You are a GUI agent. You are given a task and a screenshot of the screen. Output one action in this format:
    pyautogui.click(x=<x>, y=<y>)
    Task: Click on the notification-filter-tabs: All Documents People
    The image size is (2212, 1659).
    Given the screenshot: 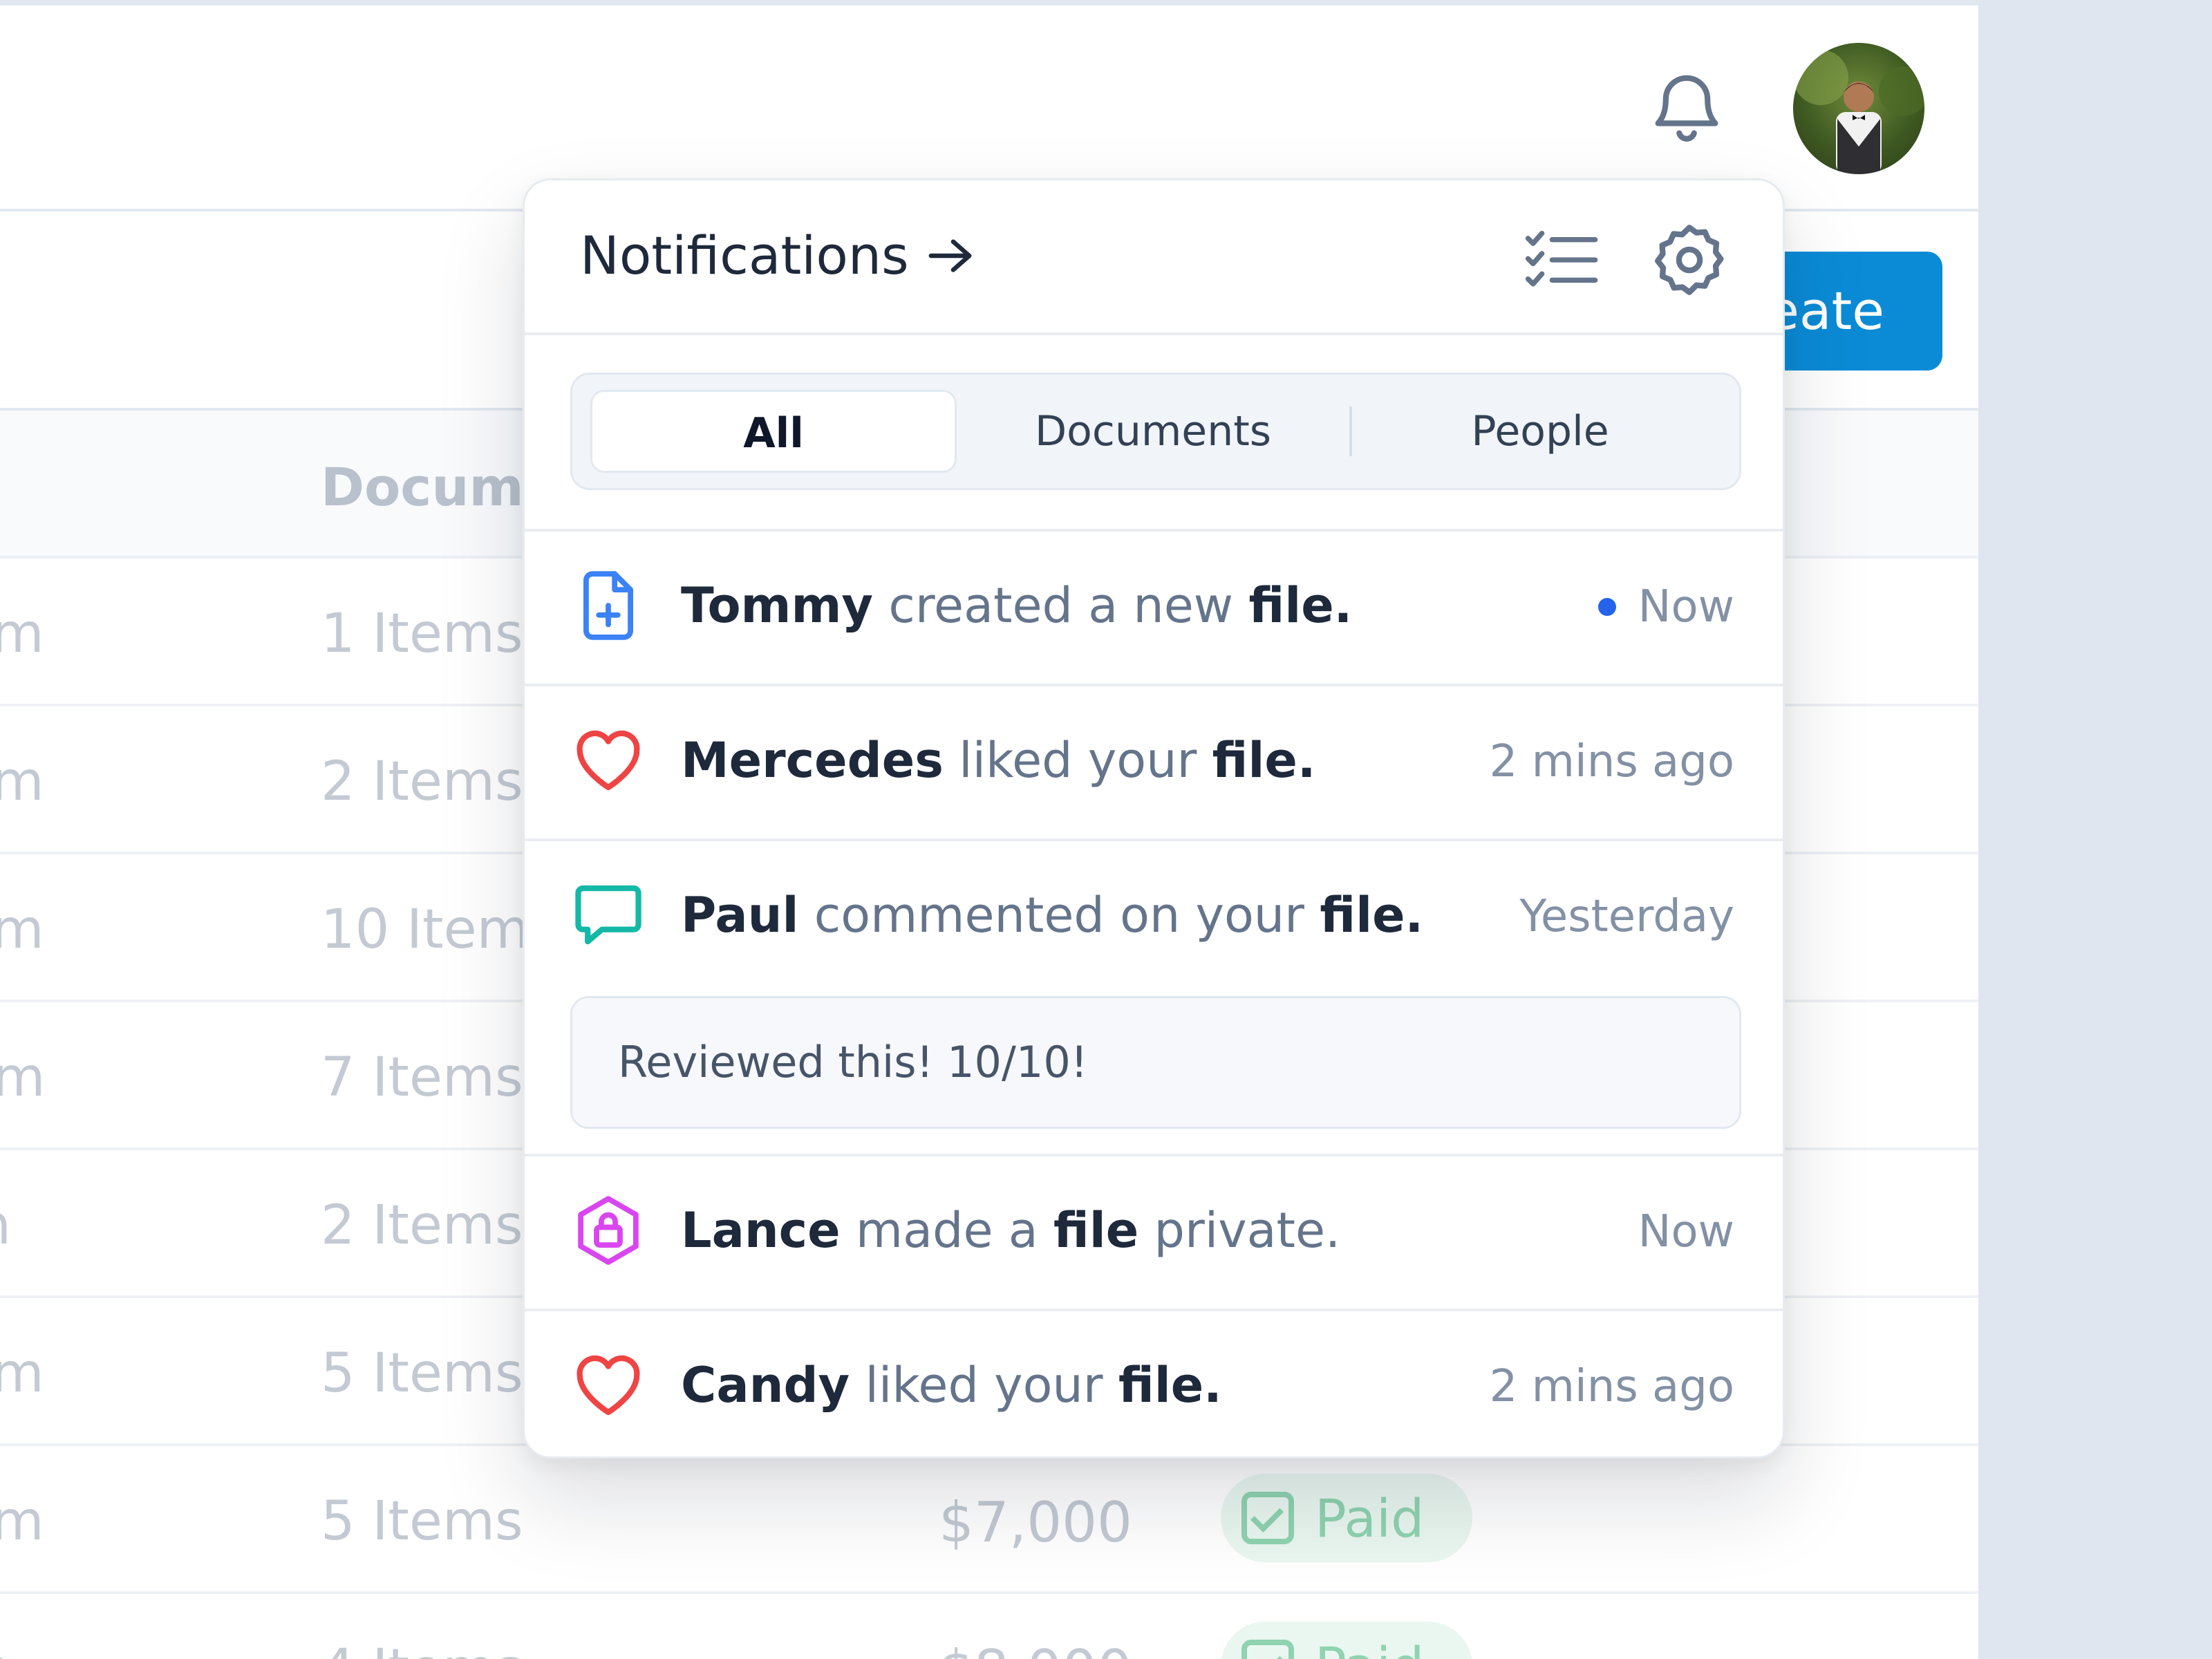 What is the action you would take?
    pyautogui.click(x=1155, y=432)
    